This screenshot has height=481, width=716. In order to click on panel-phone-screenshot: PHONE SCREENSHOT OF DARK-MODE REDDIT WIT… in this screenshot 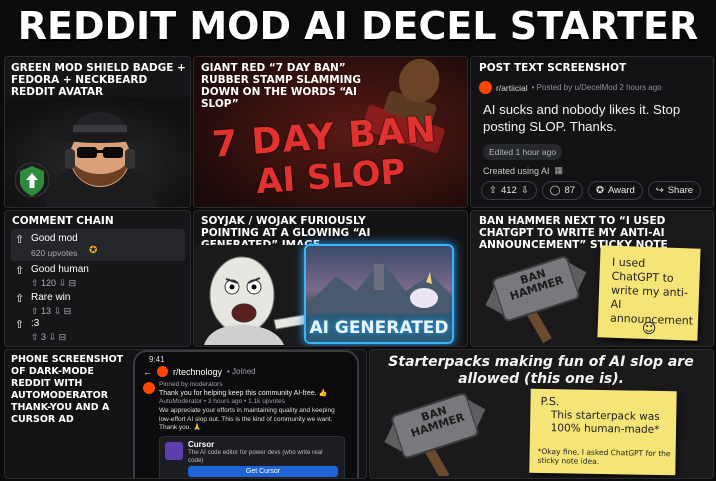, I will do `click(185, 414)`.